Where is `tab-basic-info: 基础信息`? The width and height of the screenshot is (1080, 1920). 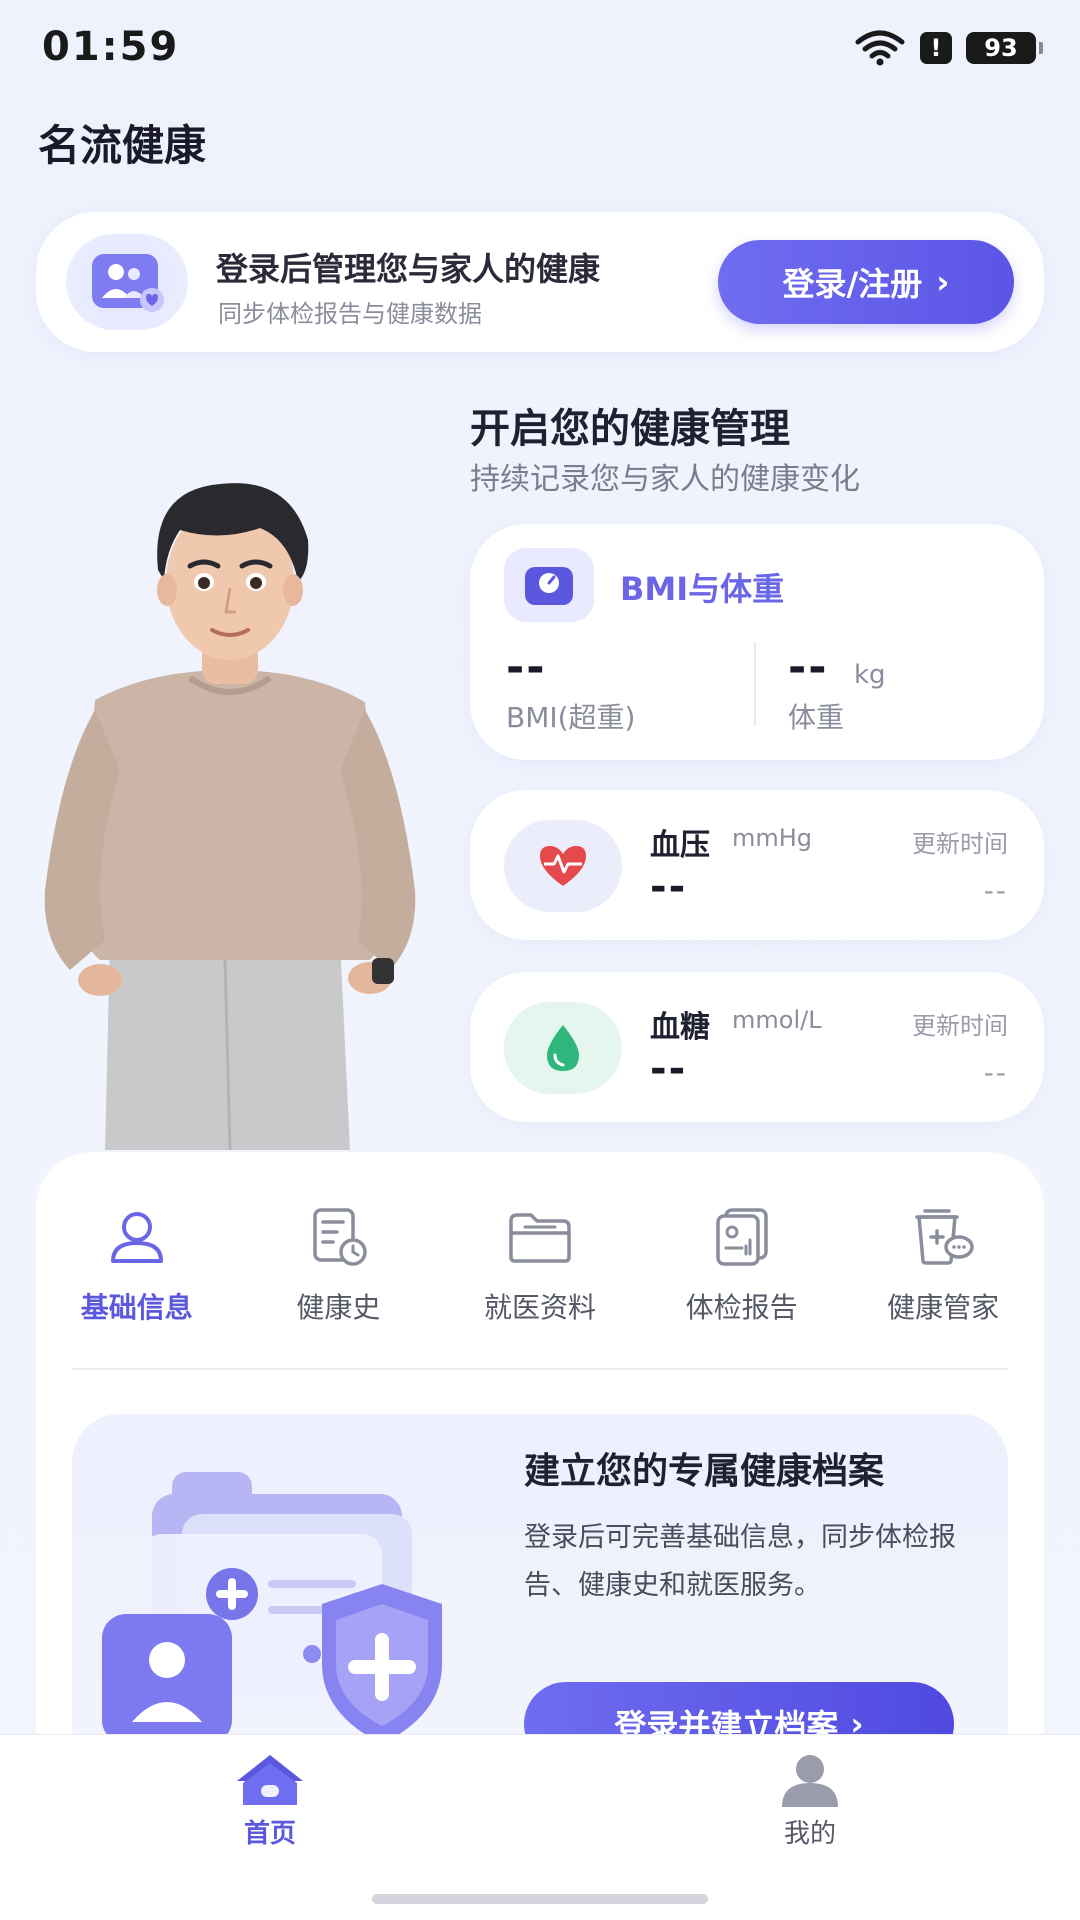
tab-basic-info: 基础信息 is located at coordinates (137, 1267).